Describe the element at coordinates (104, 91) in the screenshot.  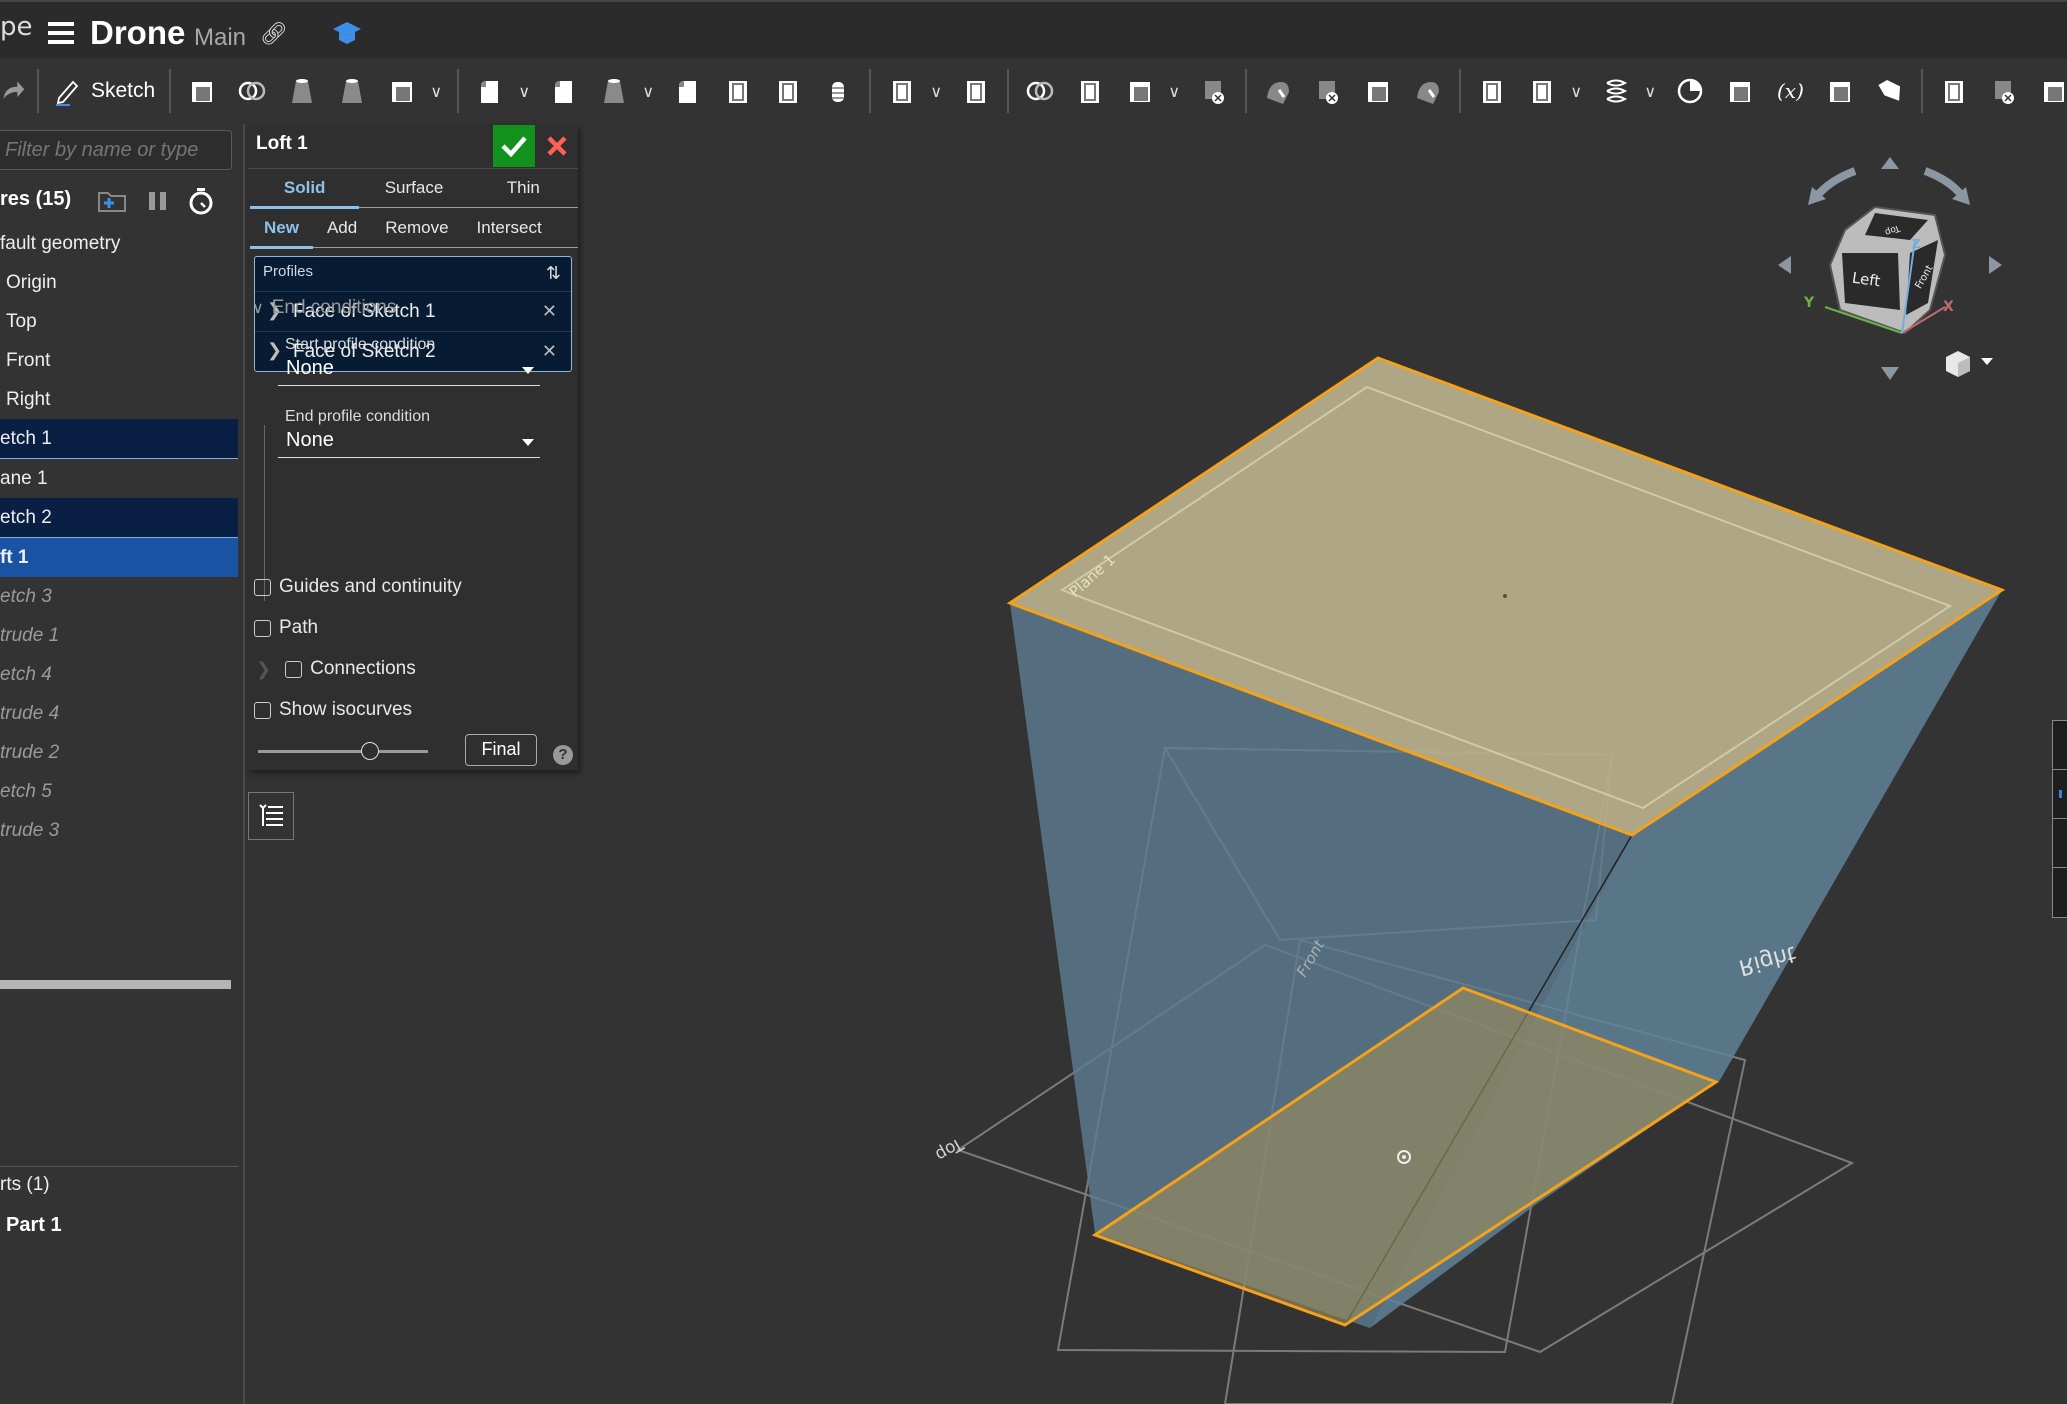
I see `sketch-button: Sketch` at that location.